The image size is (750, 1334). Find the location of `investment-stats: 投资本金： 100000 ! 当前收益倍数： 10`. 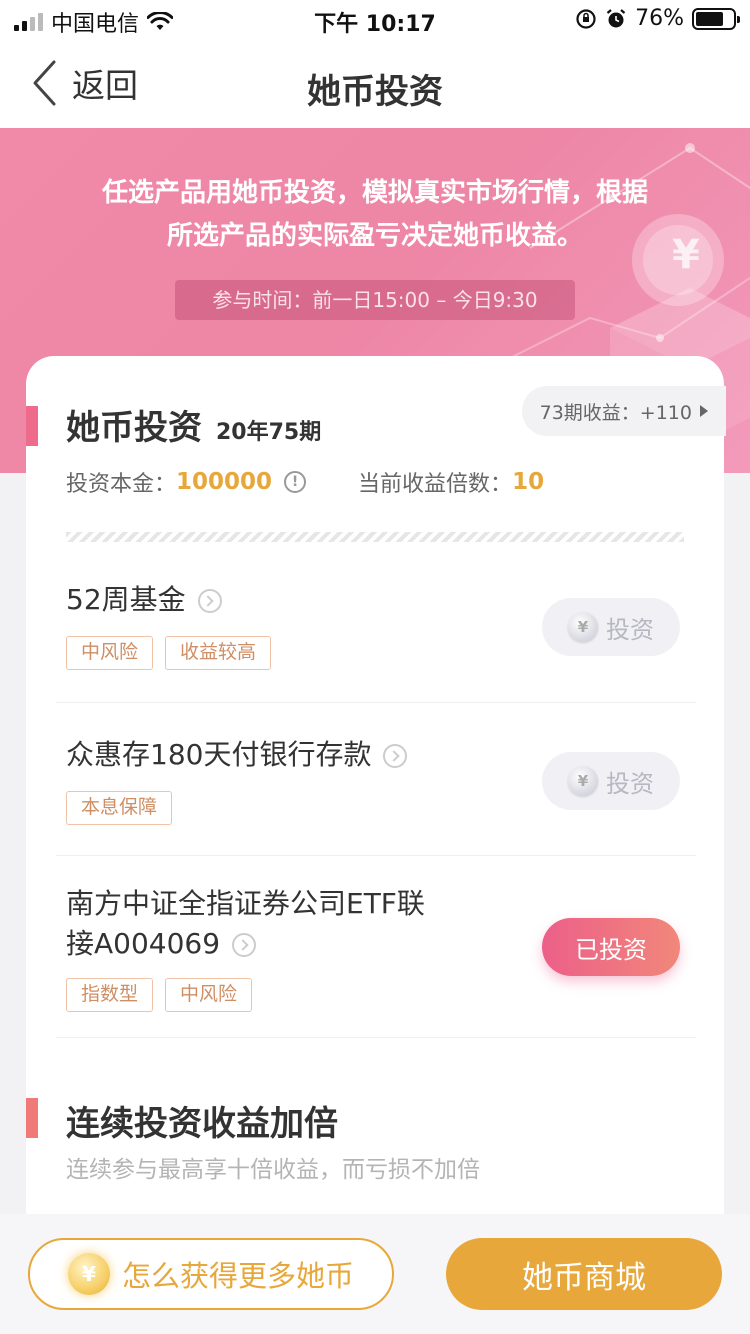

investment-stats: 投资本金： 100000 ! 当前收益倍数： 10 is located at coordinates (305, 482).